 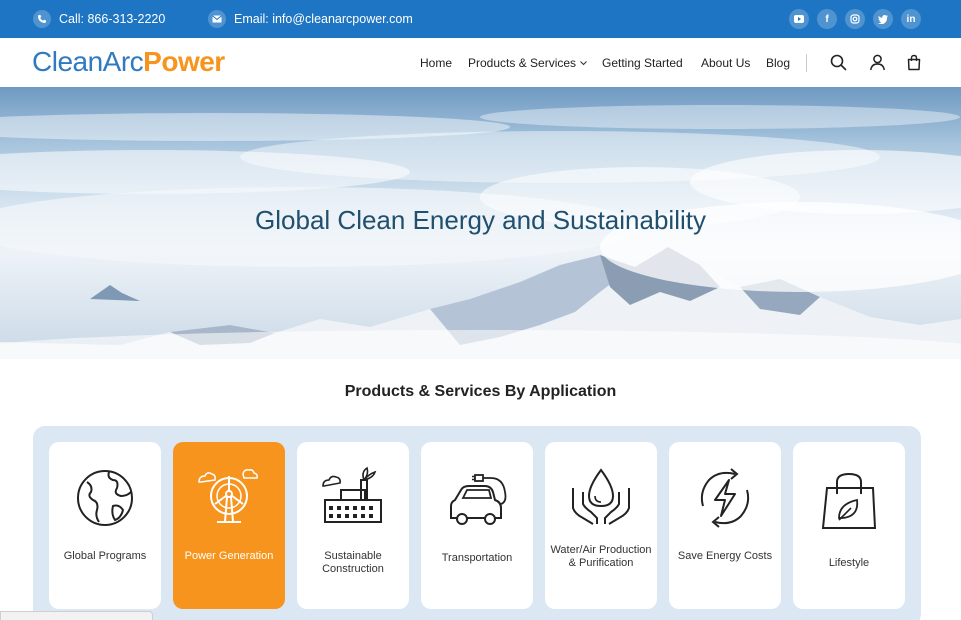 I want to click on hero-title: Global Clean Energy and Sustainability, so click(x=480, y=220).